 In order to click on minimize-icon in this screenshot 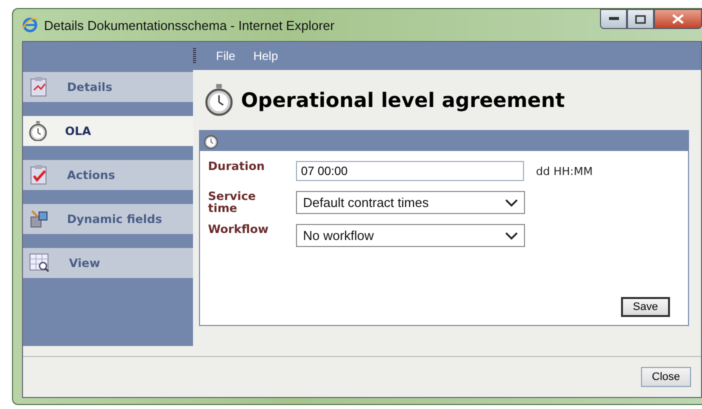, I will do `click(613, 19)`.